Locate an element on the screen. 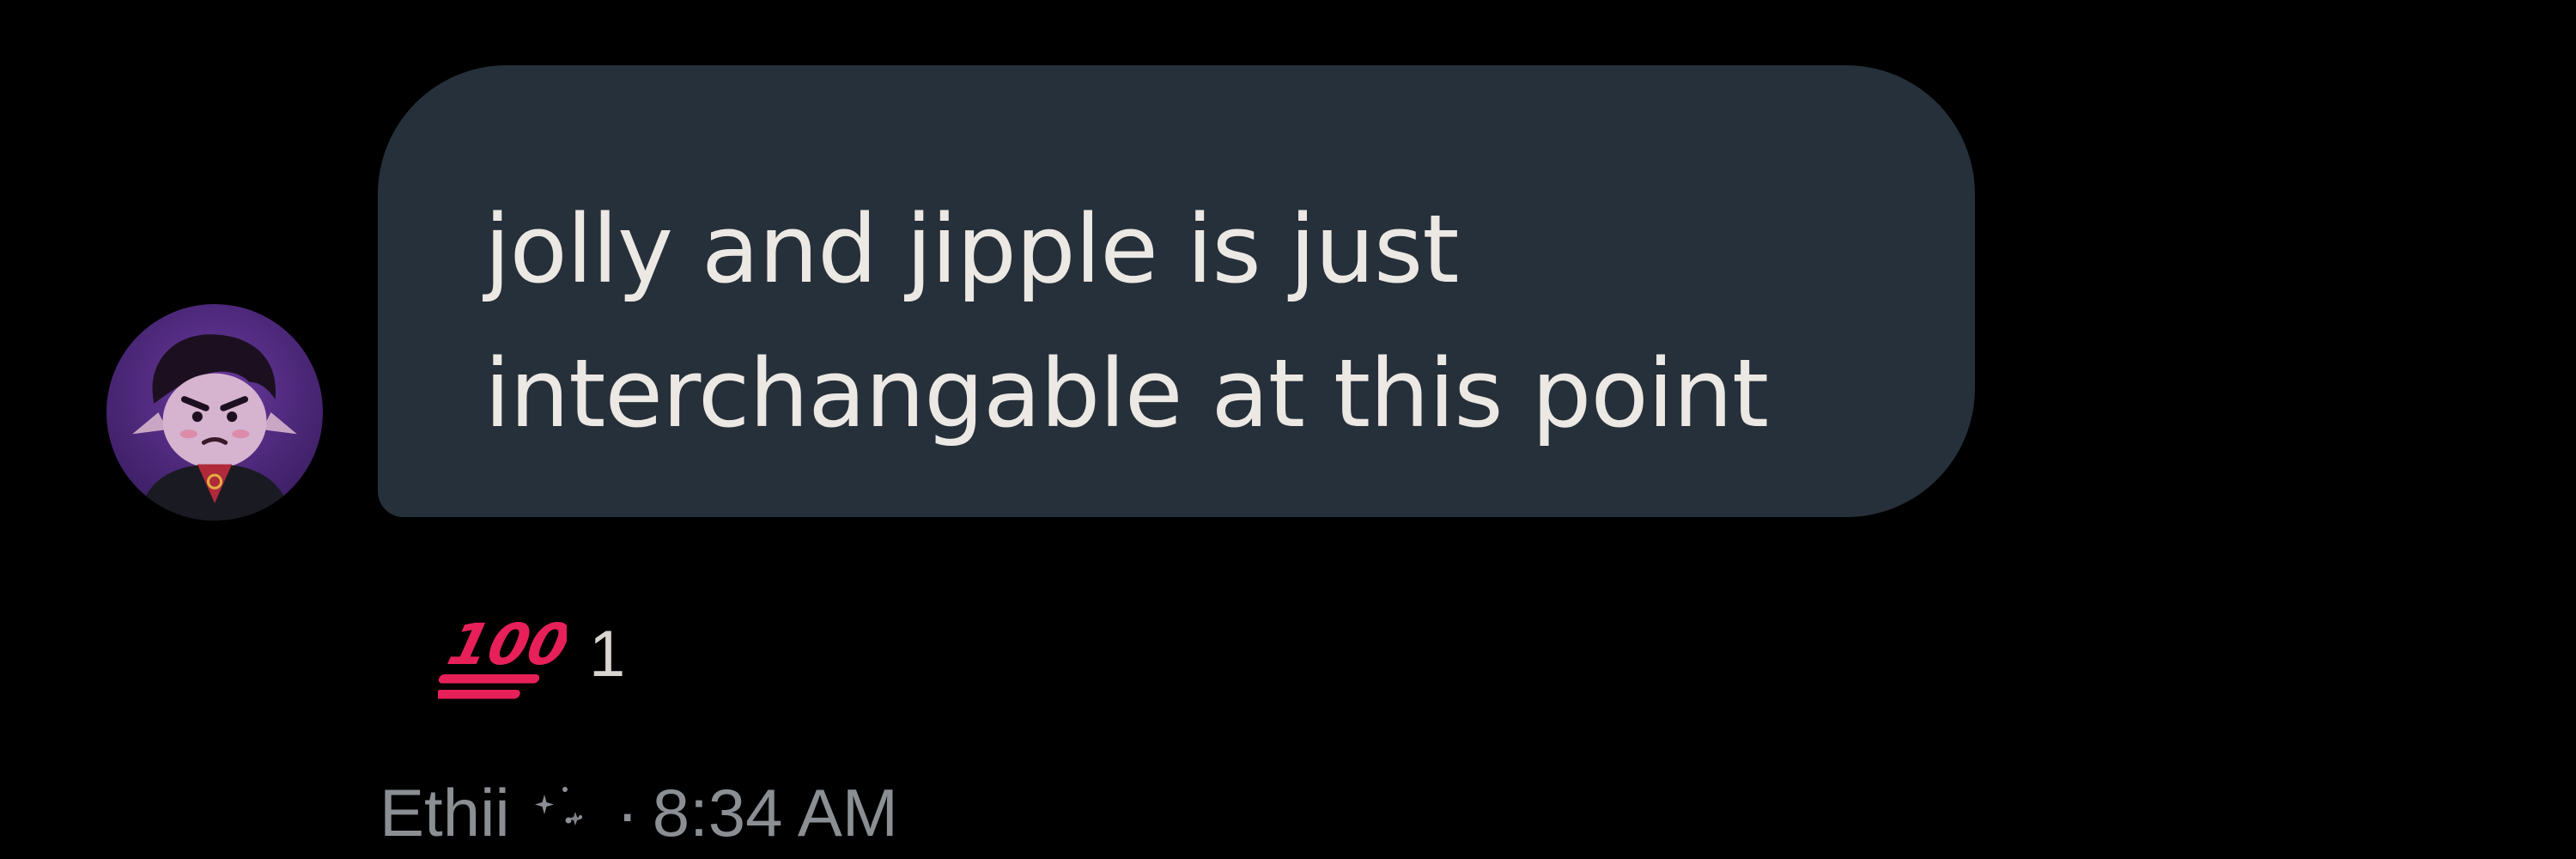 The width and height of the screenshot is (2576, 859). message-meta: Ethii · 8:34 AM is located at coordinates (639, 813).